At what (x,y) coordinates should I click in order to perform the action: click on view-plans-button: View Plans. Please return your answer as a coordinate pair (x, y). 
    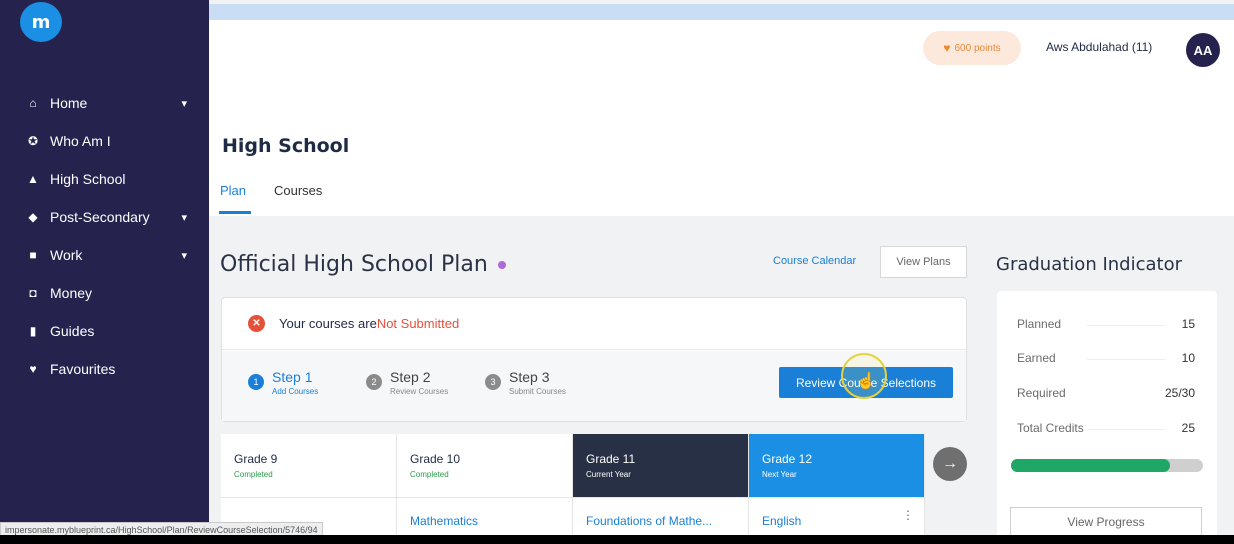
    Looking at the image, I should click on (923, 262).